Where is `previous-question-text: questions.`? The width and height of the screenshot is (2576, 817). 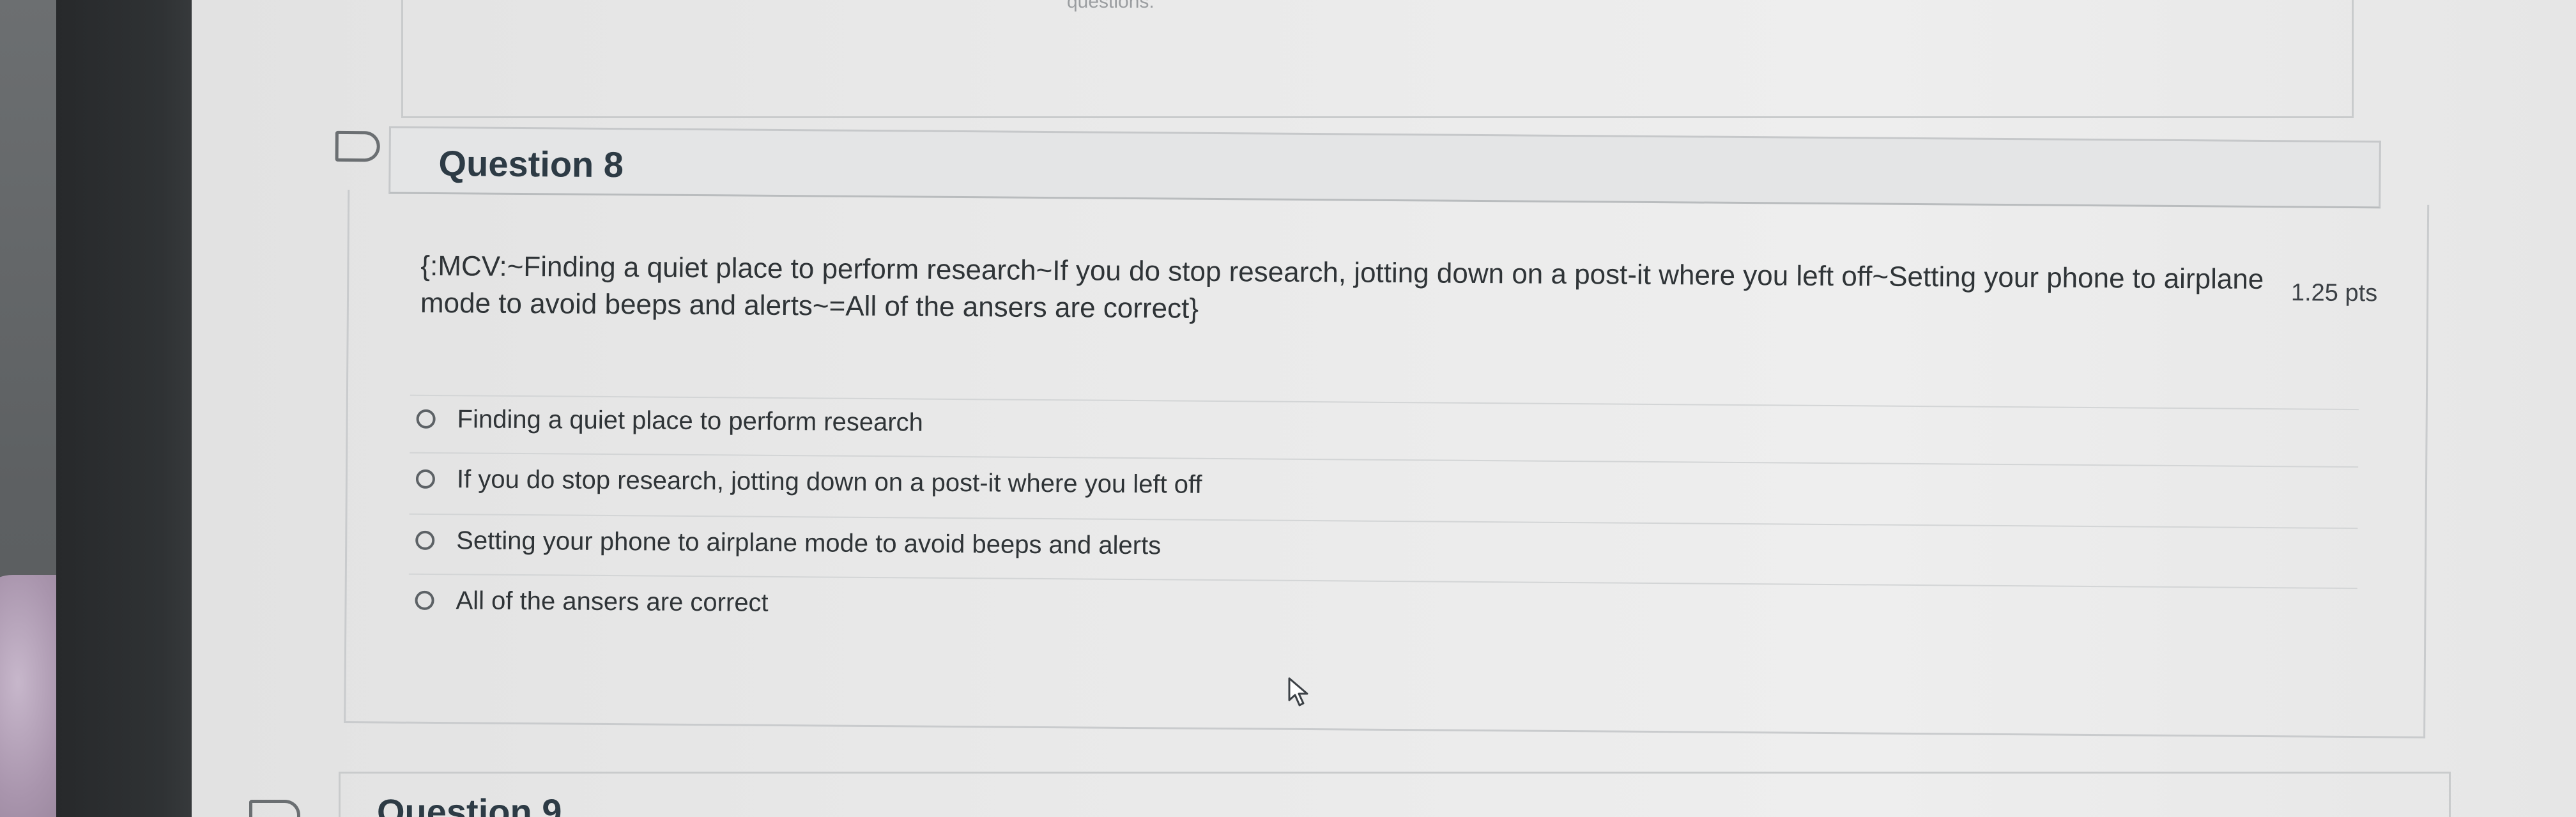 previous-question-text: questions. is located at coordinates (1110, 6).